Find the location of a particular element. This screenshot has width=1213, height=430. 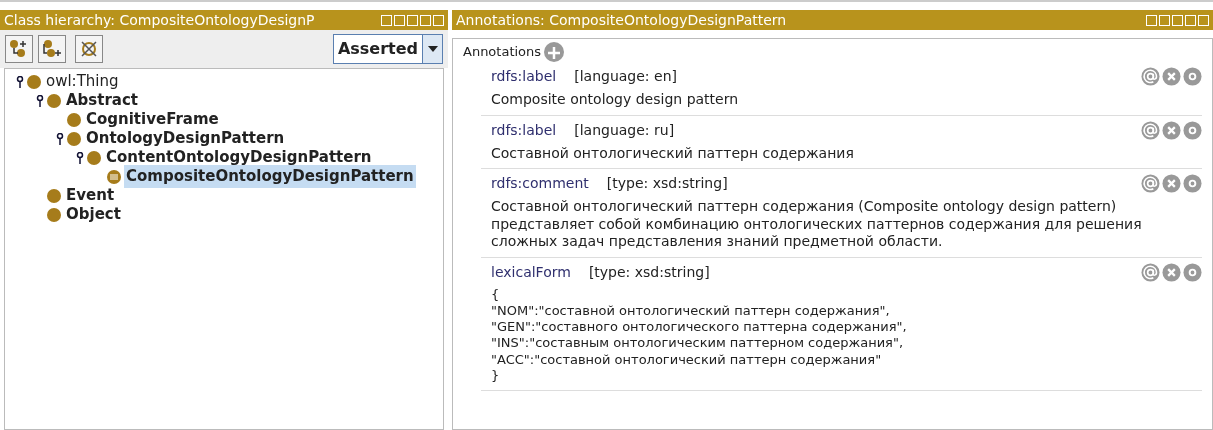

defined-class-icon is located at coordinates (114, 176).